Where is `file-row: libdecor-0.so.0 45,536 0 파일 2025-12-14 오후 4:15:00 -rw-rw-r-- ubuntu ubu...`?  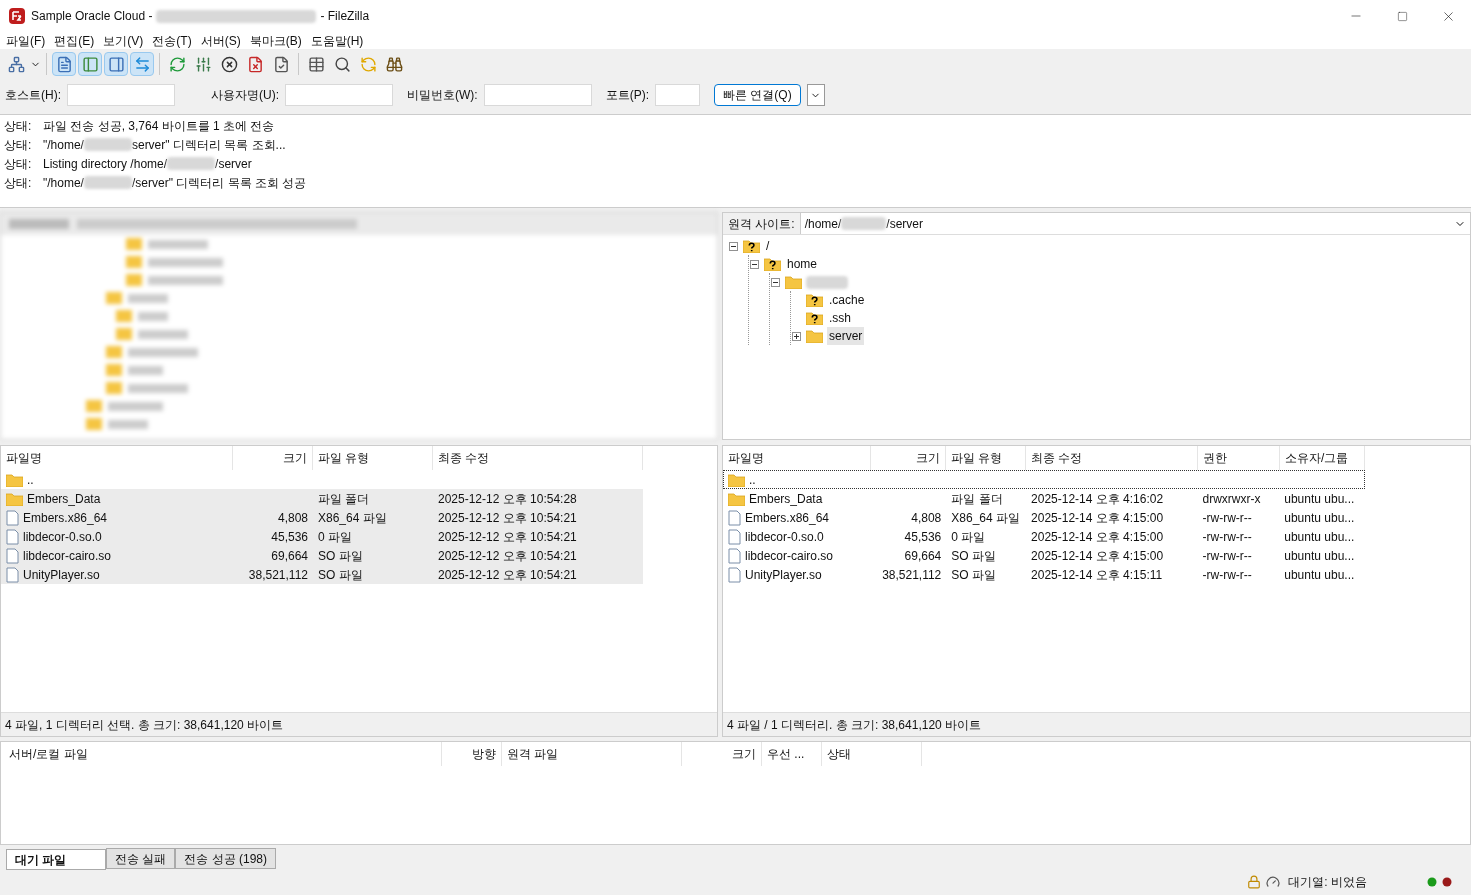 file-row: libdecor-0.so.0 45,536 0 파일 2025-12-14 오후 4:15:00 -rw-rw-r-- ubuntu ubu... is located at coordinates (1044, 536).